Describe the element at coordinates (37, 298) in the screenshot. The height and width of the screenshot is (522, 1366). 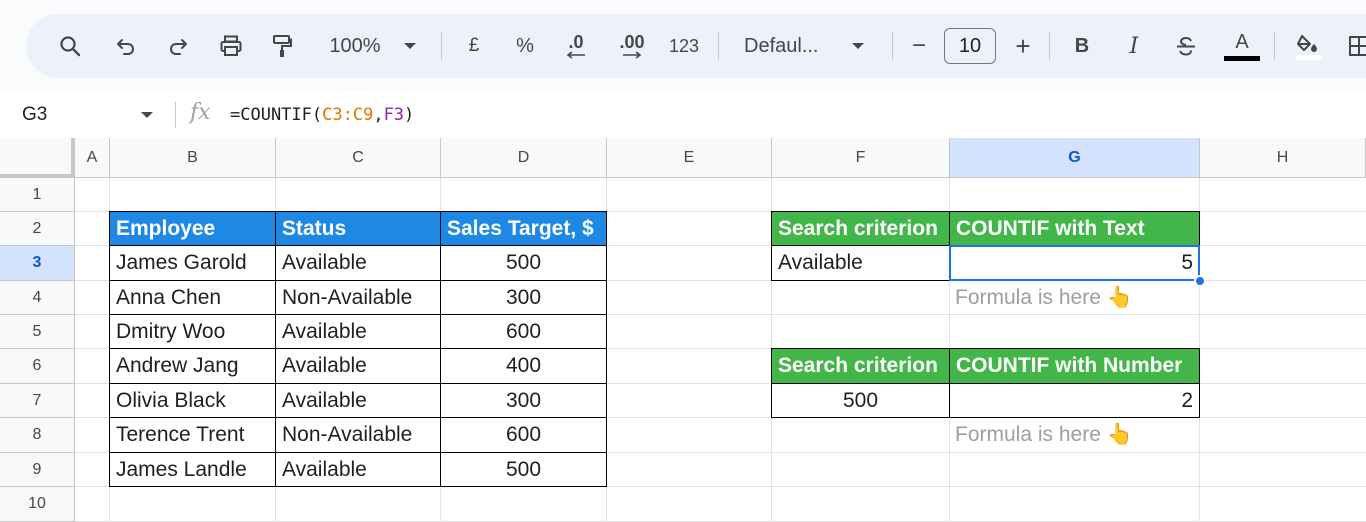
I see `row-header-4: 4` at that location.